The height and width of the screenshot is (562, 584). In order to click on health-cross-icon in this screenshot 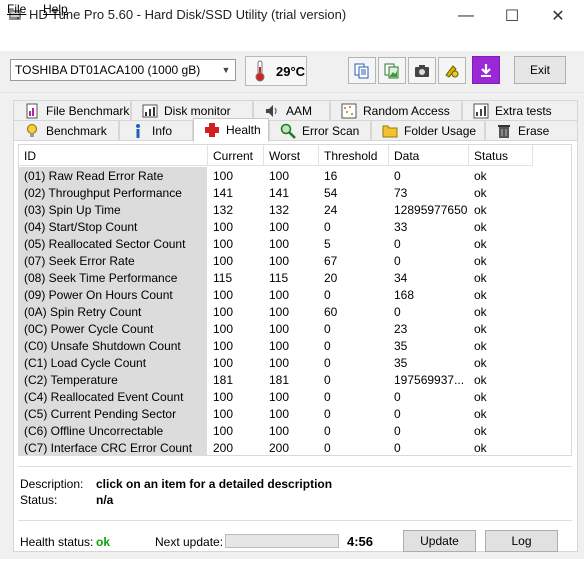, I will do `click(212, 130)`.